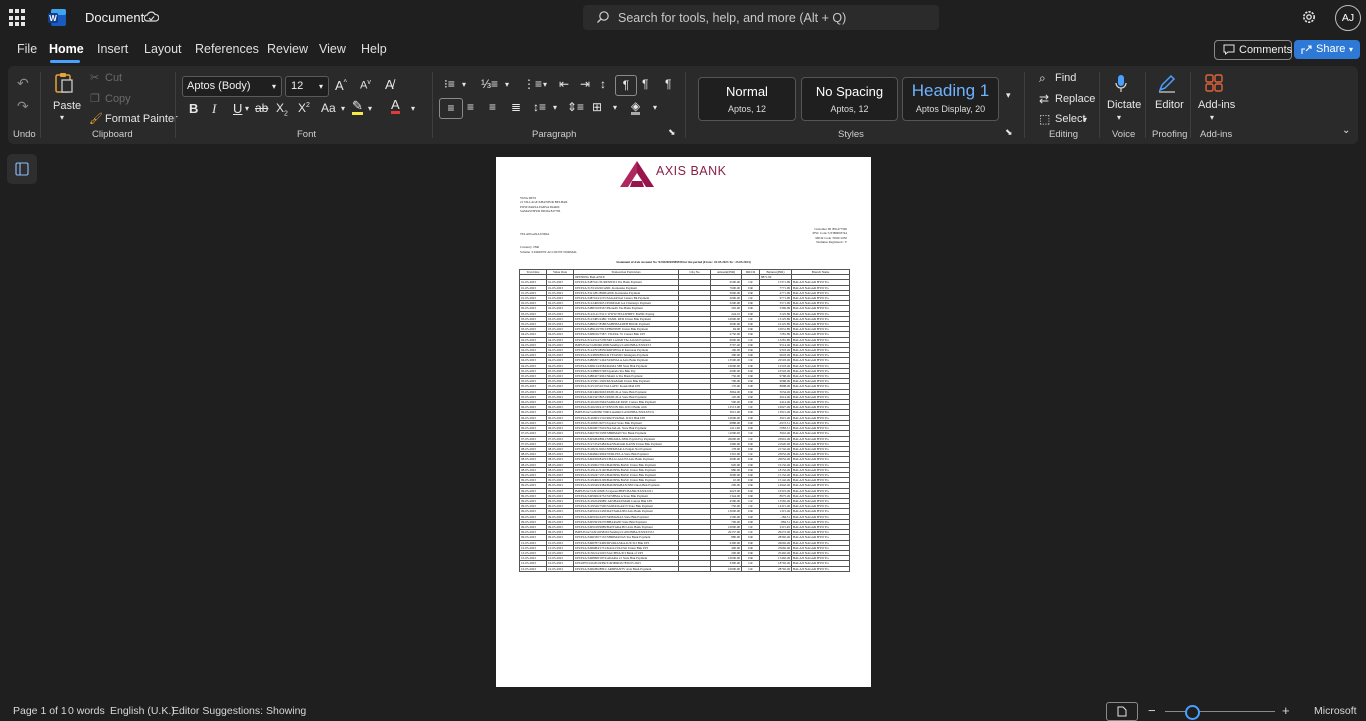  Describe the element at coordinates (1075, 99) in the screenshot. I see `replace-button: Replace` at that location.